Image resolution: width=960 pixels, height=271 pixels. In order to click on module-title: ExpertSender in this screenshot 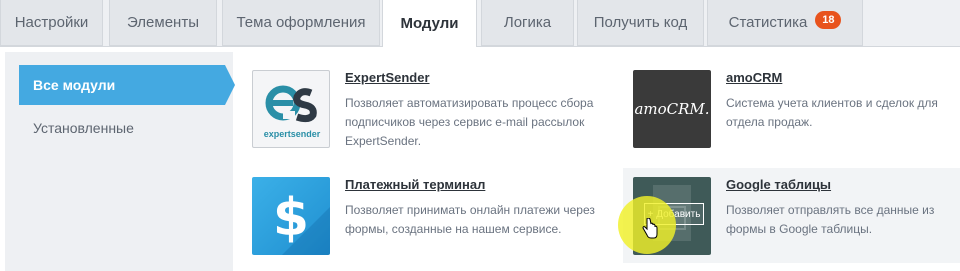, I will do `click(387, 77)`.